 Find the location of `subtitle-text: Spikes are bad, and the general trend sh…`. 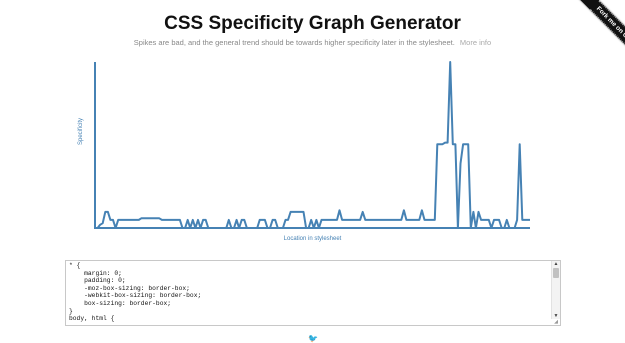

subtitle-text: Spikes are bad, and the general trend sh… is located at coordinates (294, 42).